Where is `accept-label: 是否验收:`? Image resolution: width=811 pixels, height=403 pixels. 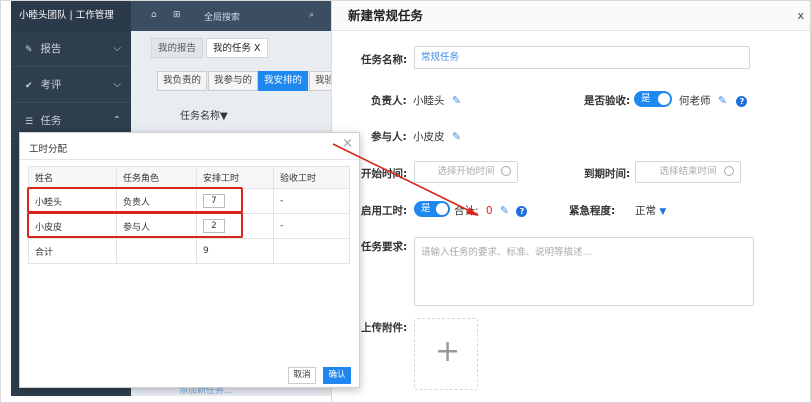
accept-label: 是否验收: is located at coordinates (607, 101).